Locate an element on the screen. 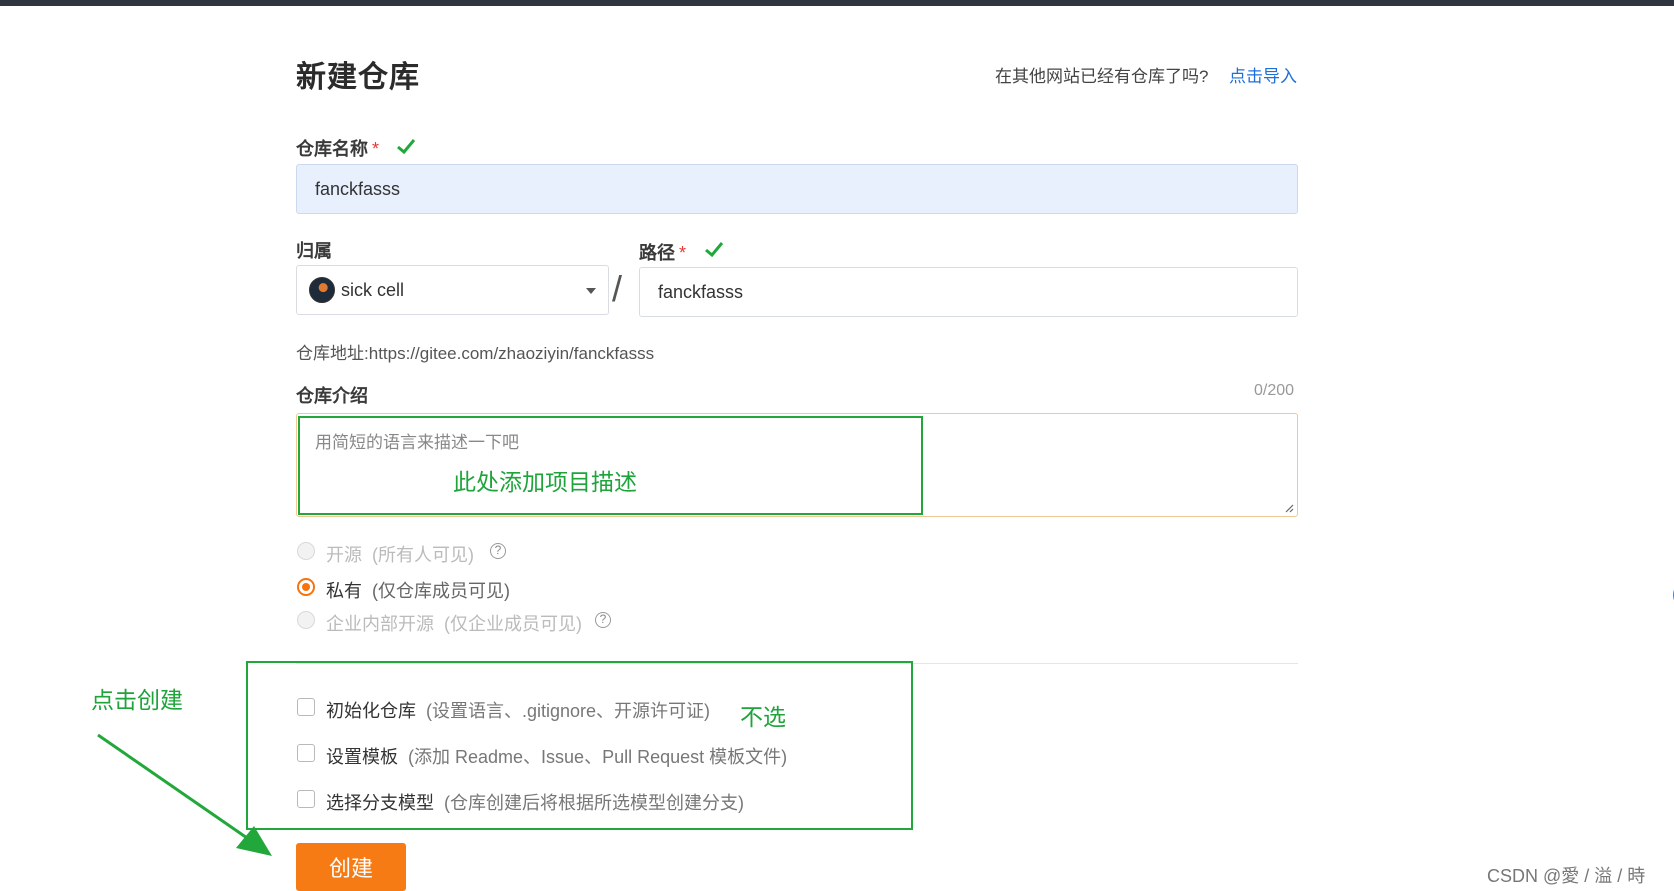  checkbox-init-repo is located at coordinates (306, 707).